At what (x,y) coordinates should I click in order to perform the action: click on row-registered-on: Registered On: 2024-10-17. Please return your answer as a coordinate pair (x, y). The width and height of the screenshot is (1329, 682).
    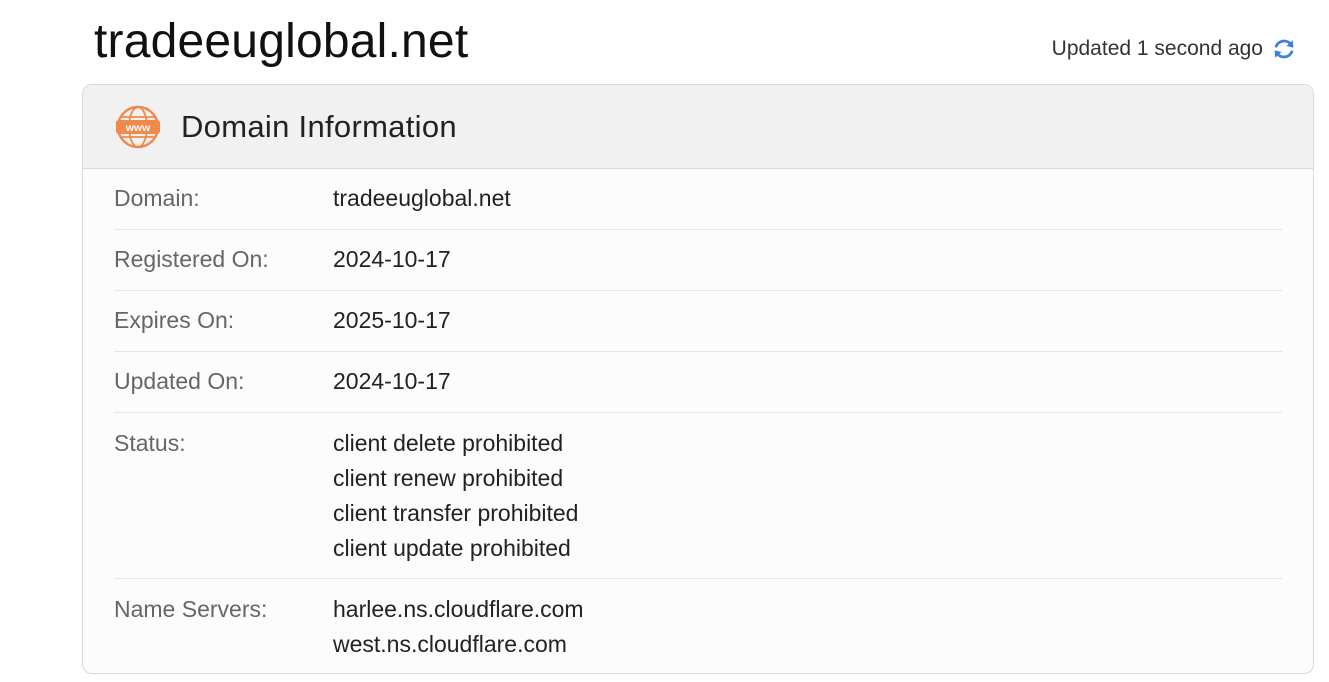
    Looking at the image, I should click on (698, 260).